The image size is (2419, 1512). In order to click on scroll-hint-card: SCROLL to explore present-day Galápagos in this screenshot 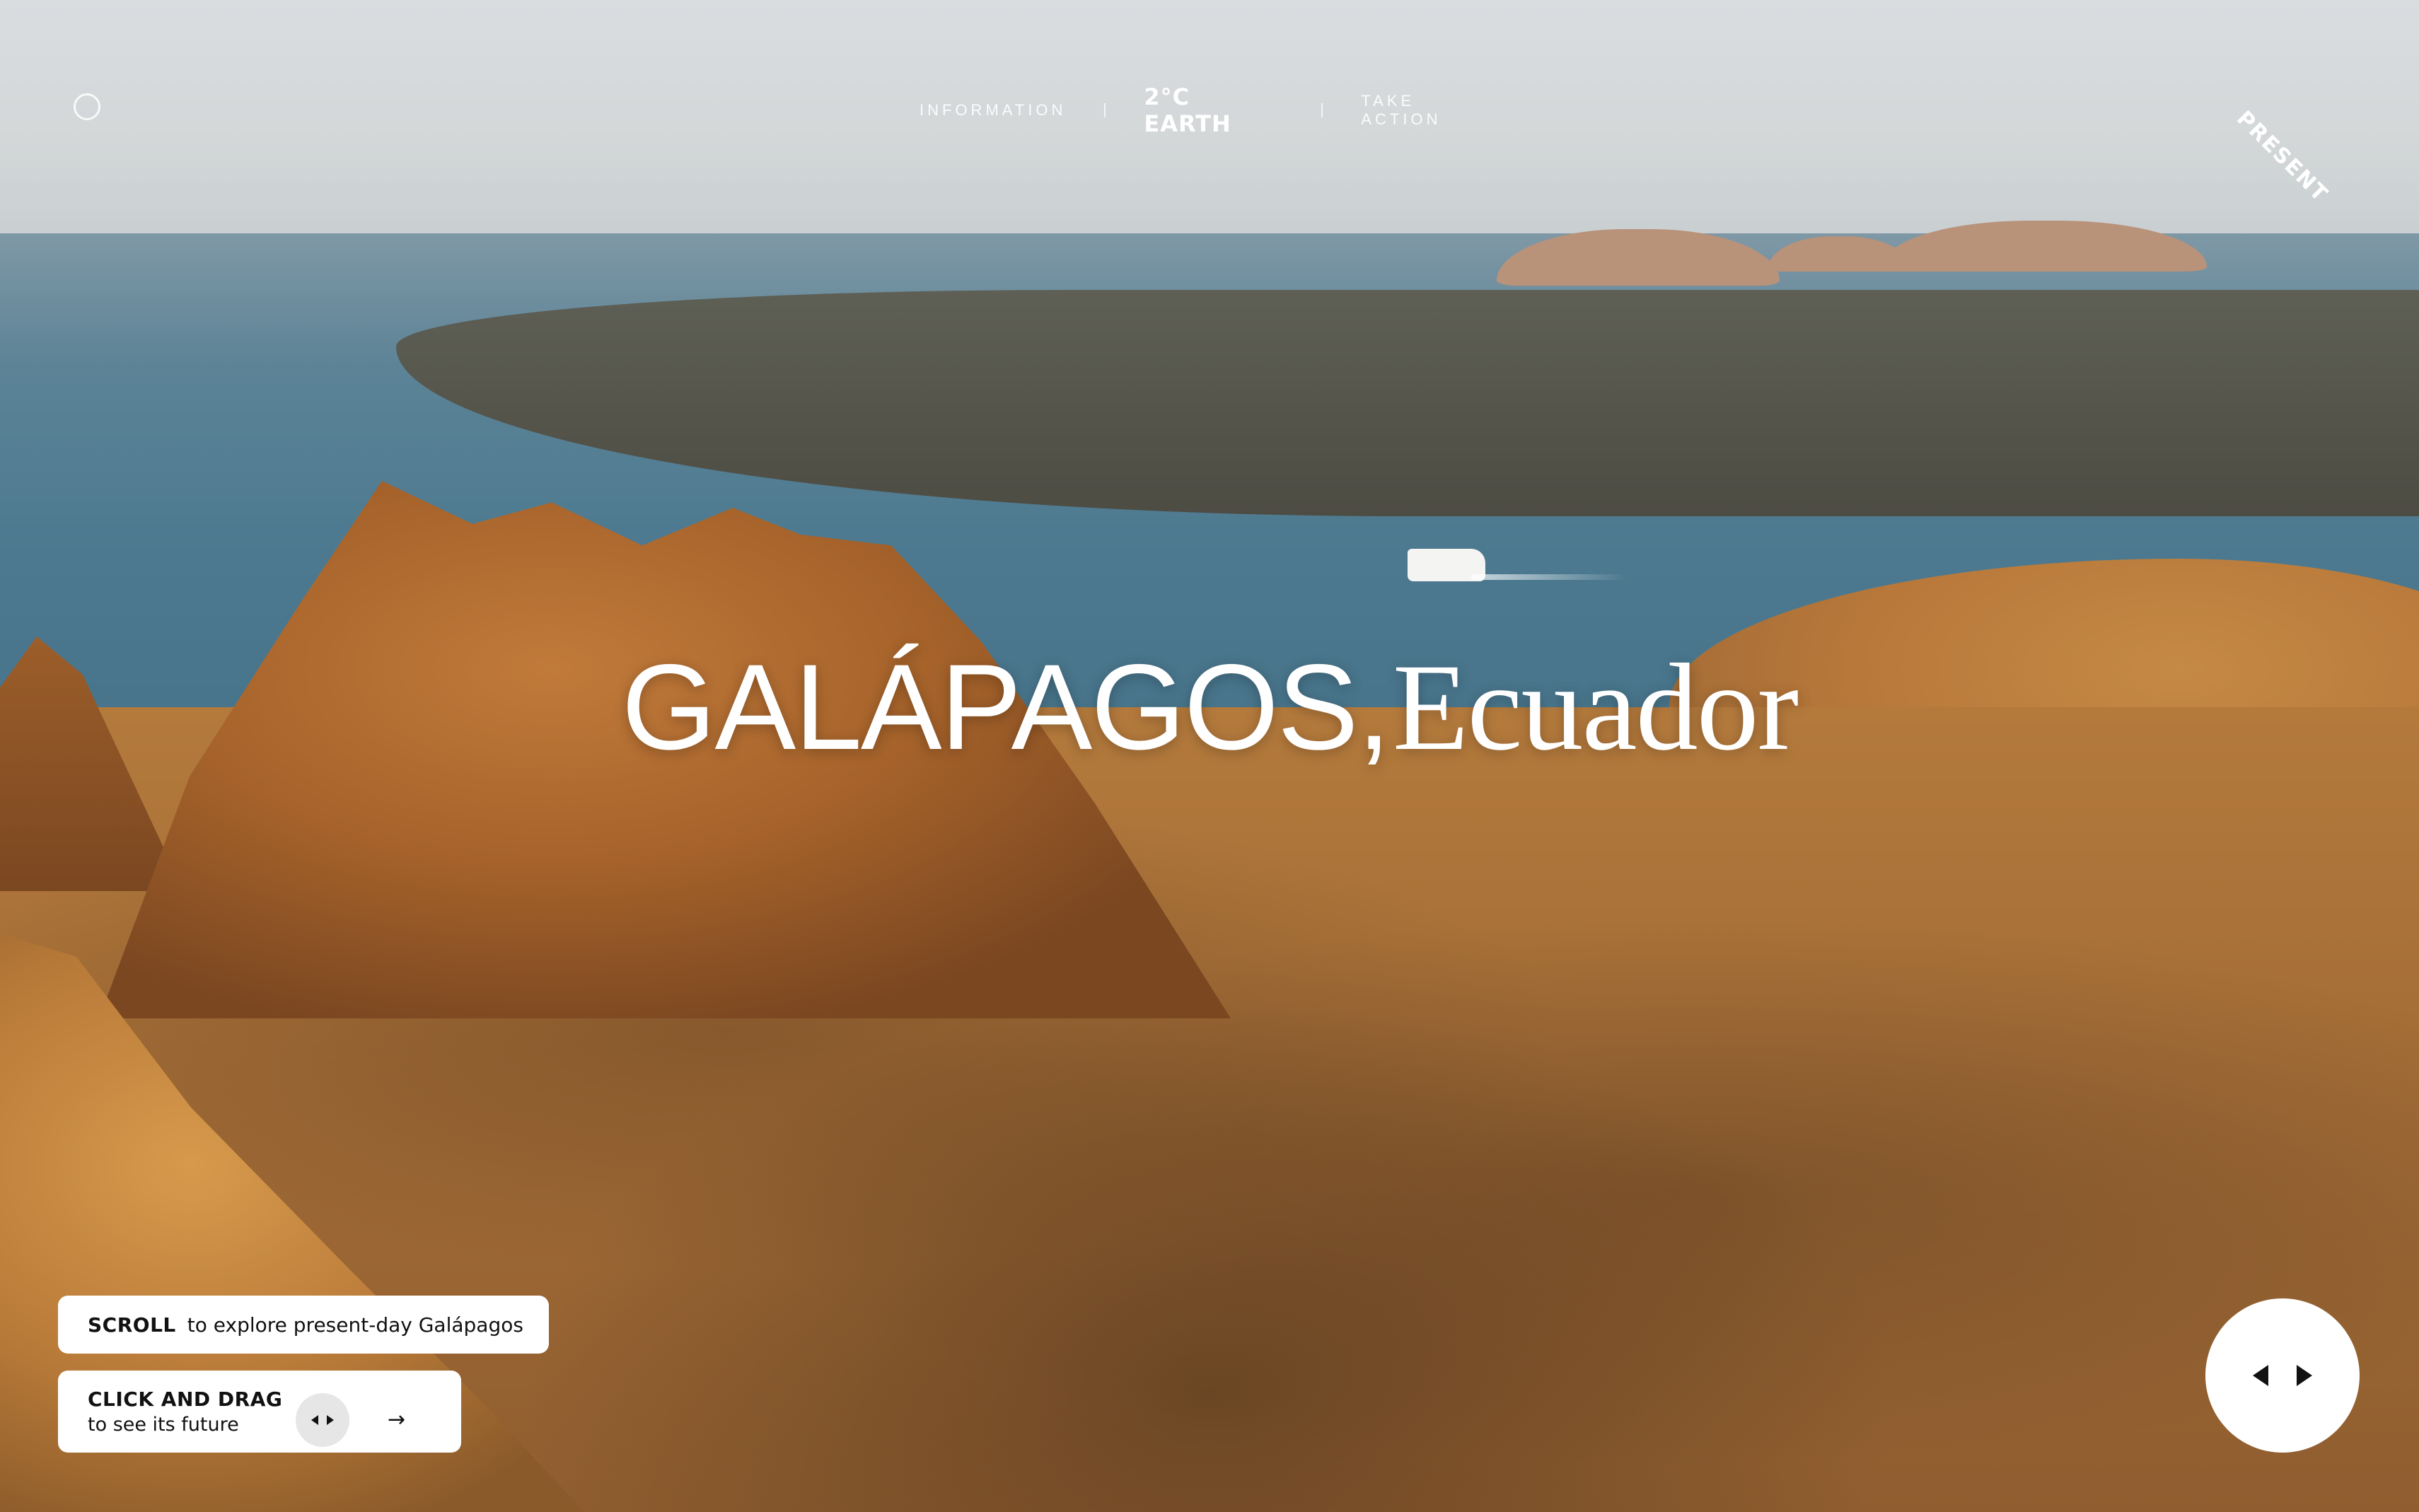, I will do `click(303, 1325)`.